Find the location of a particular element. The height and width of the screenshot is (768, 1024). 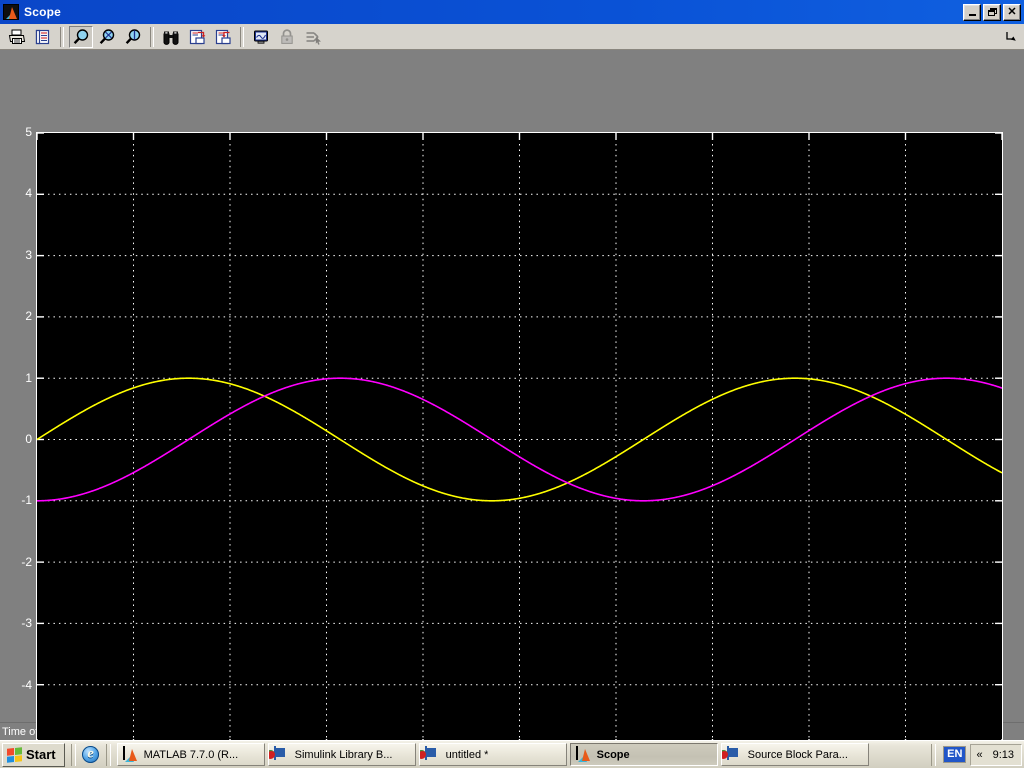

restore-icon is located at coordinates (992, 12).